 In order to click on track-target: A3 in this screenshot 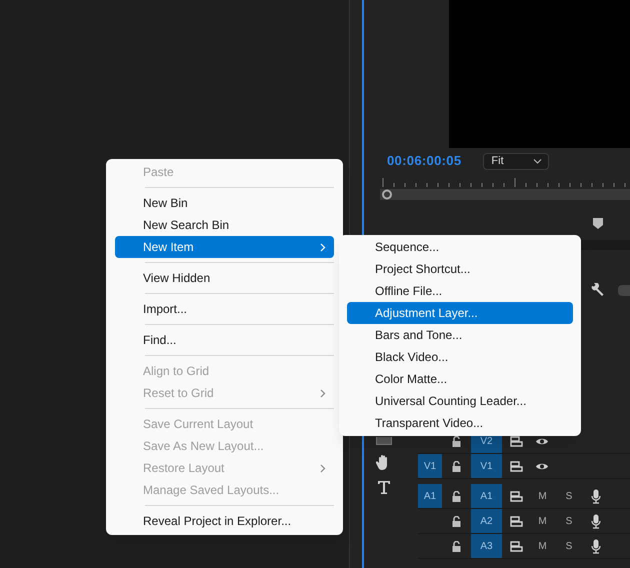, I will do `click(486, 546)`.